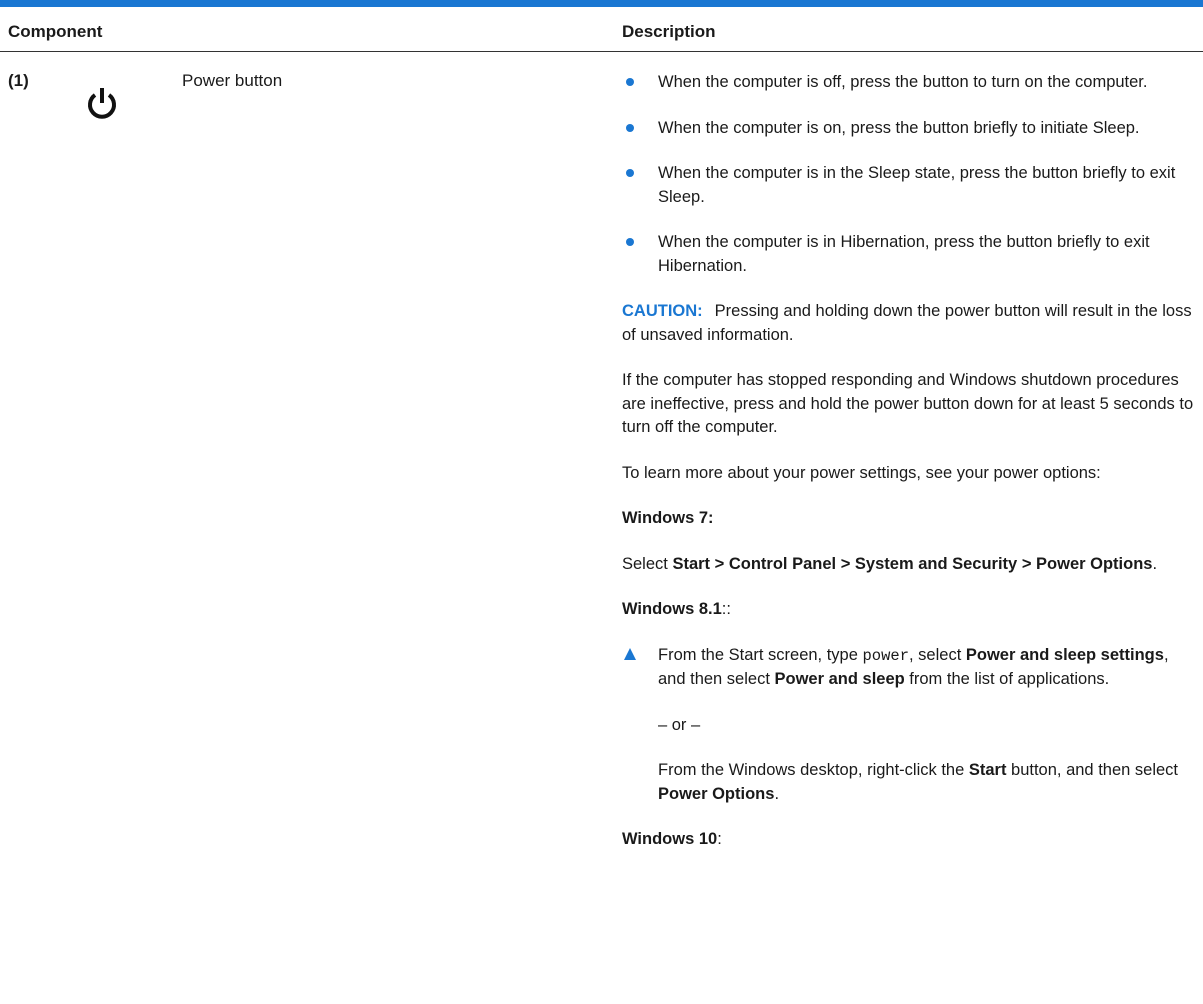 The image size is (1203, 1004). What do you see at coordinates (647, 563) in the screenshot?
I see `windows7-select-text: Select` at bounding box center [647, 563].